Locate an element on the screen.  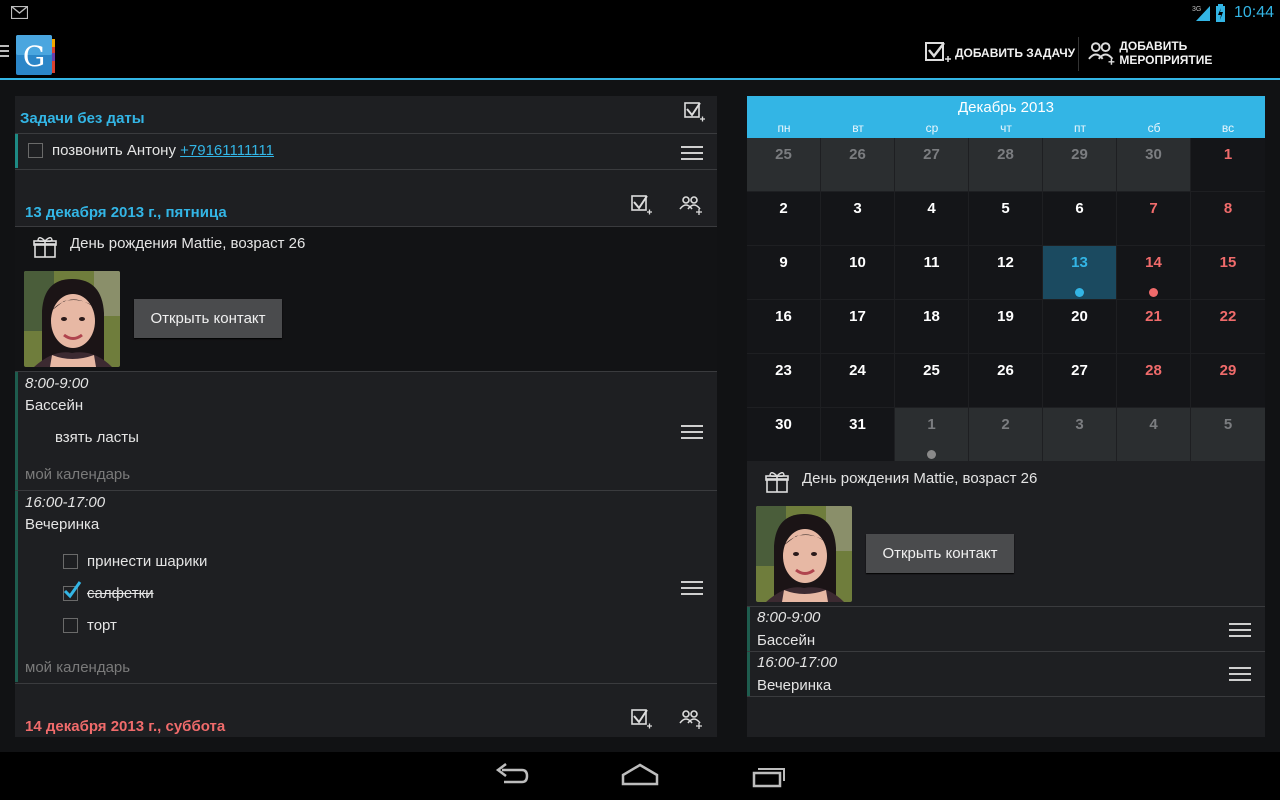
add-event-button: ДОБАВИТЬ МЕРОПРИЯТИЕ is located at coordinates (1183, 53).